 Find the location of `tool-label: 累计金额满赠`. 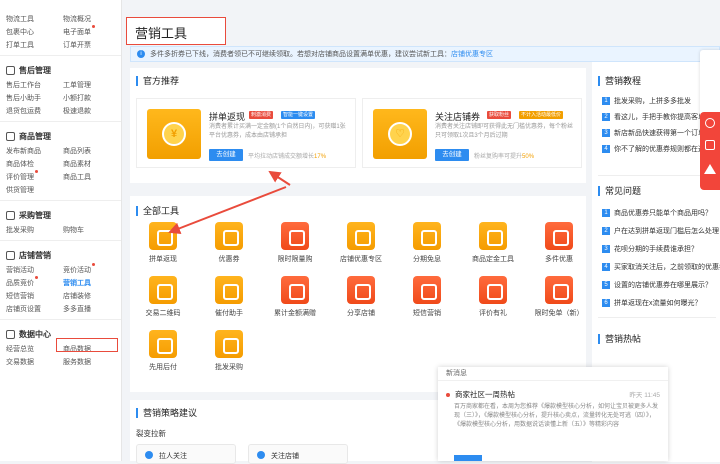

tool-label: 累计金额满赠 is located at coordinates (295, 313).